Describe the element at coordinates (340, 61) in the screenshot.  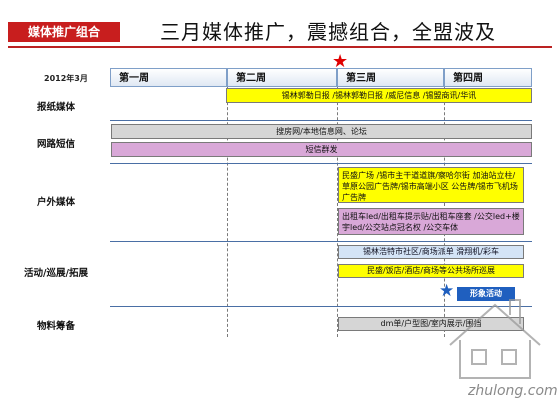
I see `current-date-star-icon: ★` at that location.